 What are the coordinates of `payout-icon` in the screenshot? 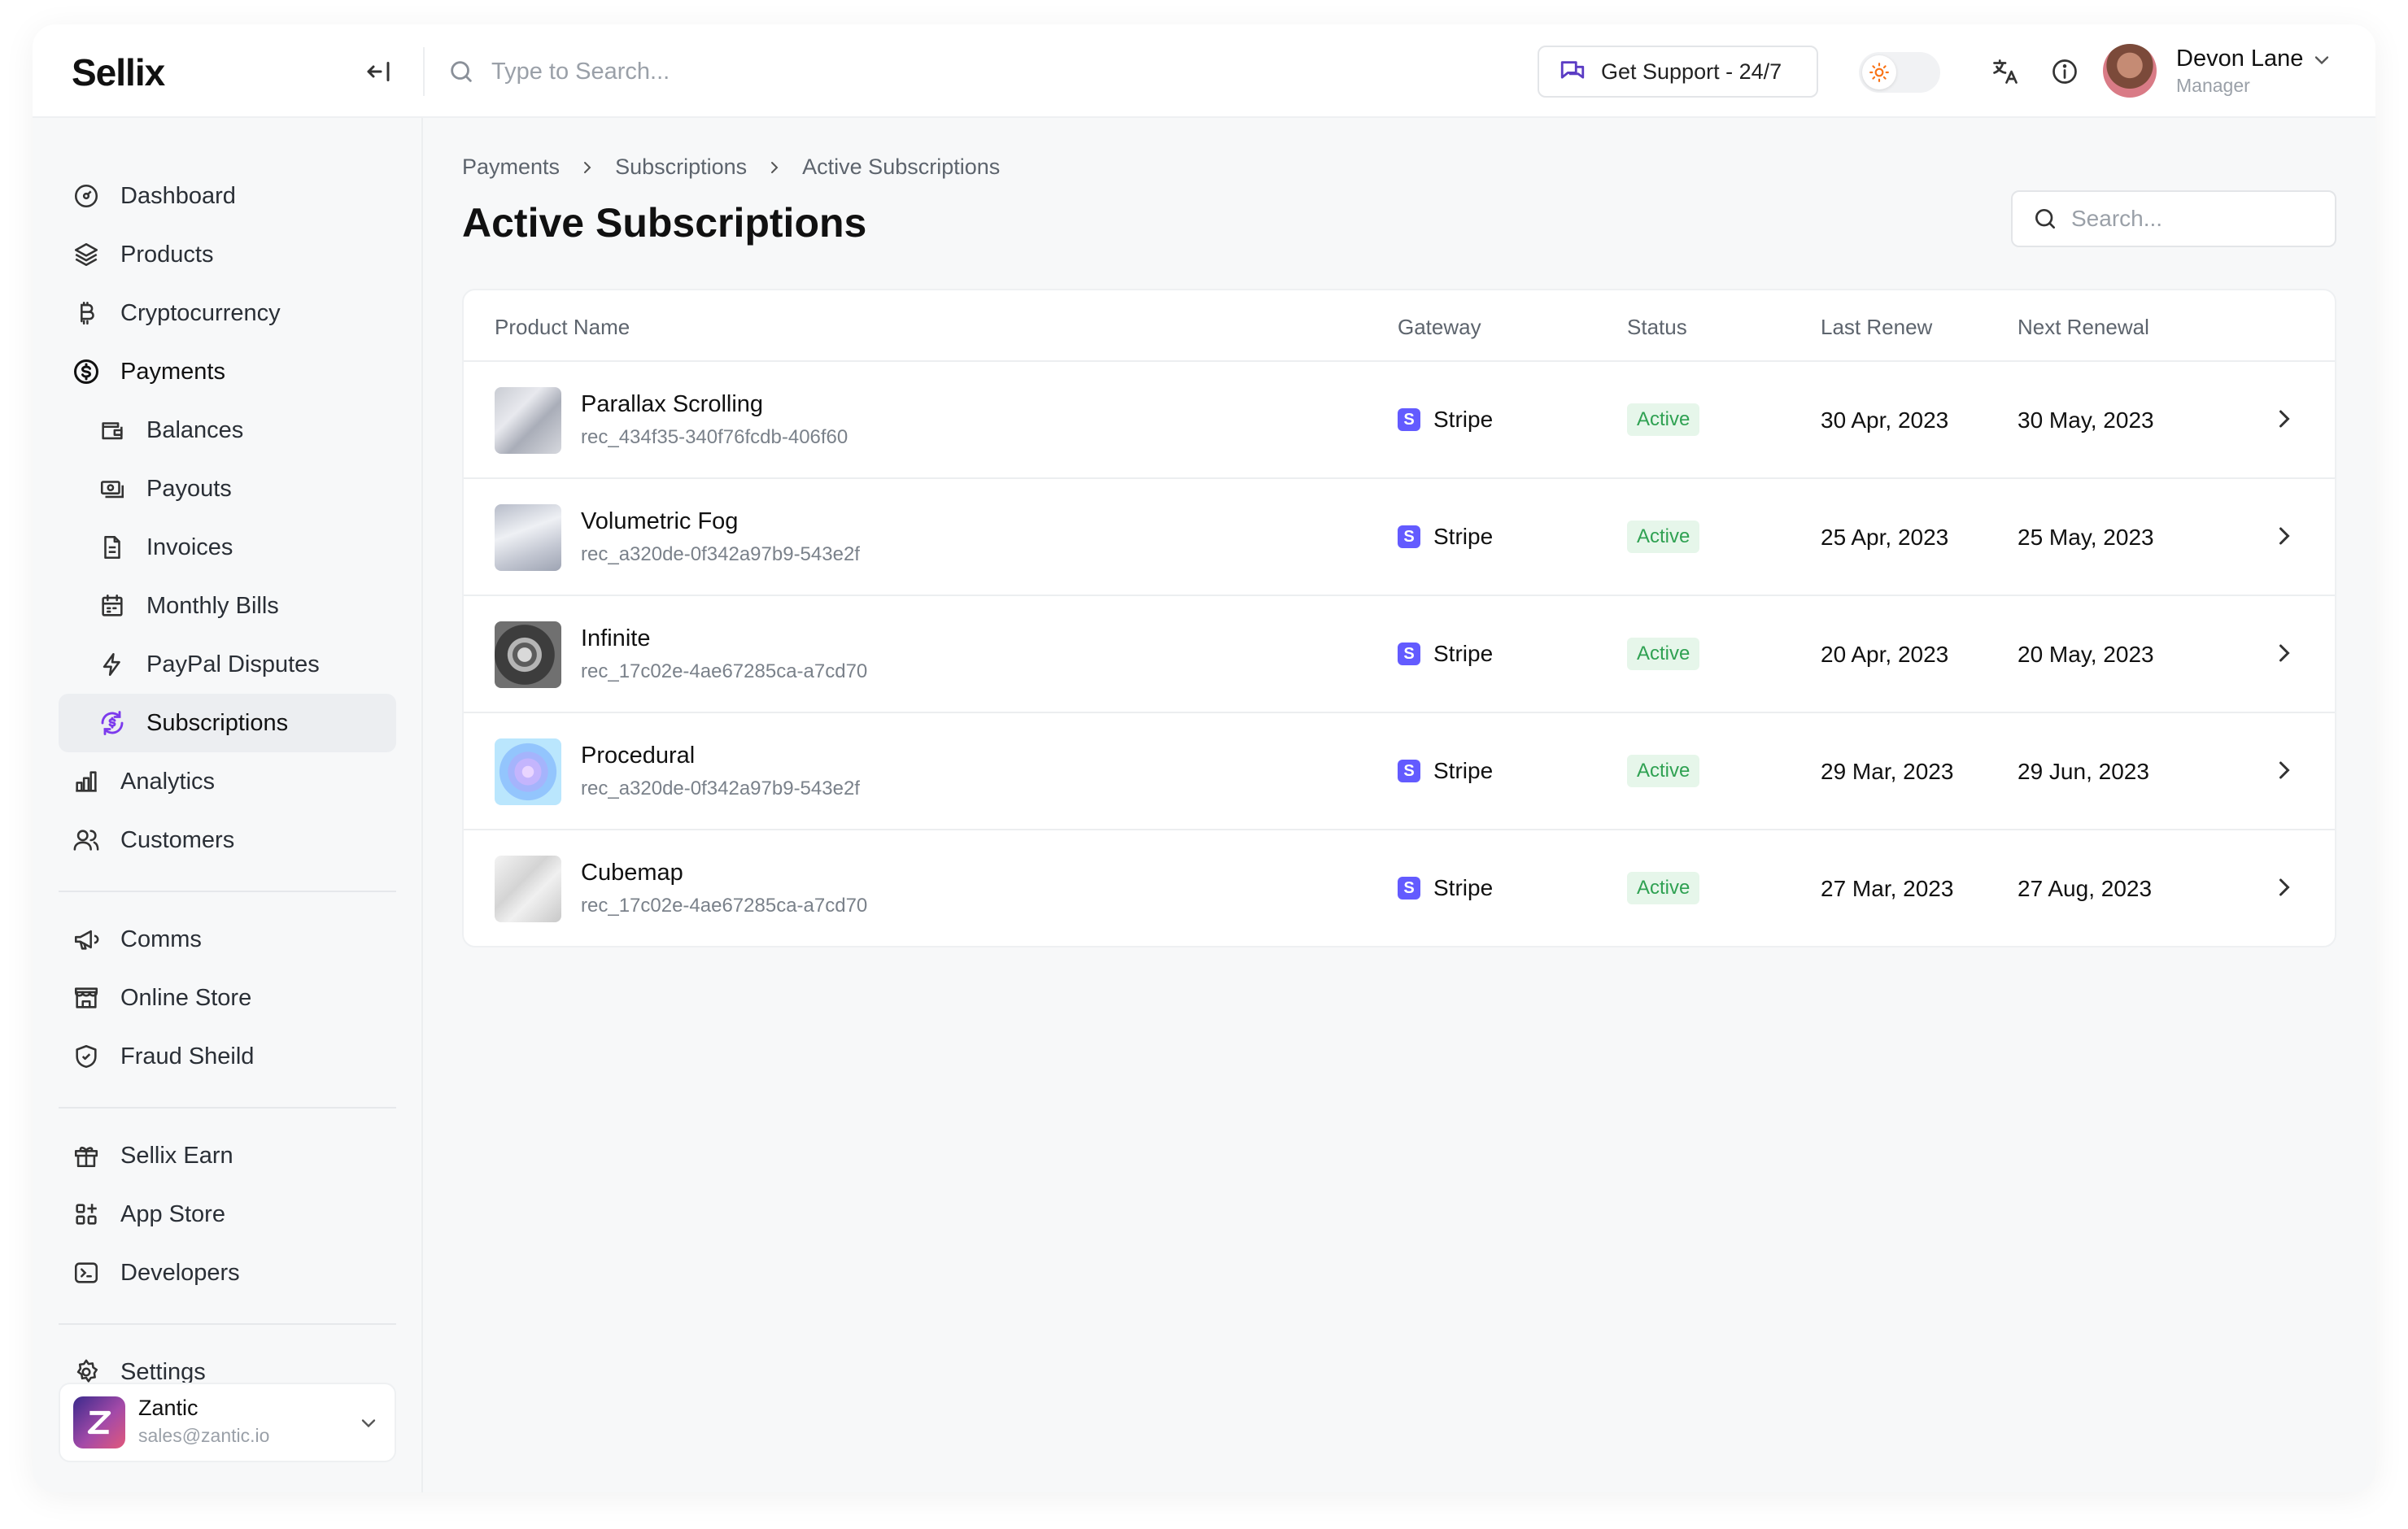 It's located at (113, 489).